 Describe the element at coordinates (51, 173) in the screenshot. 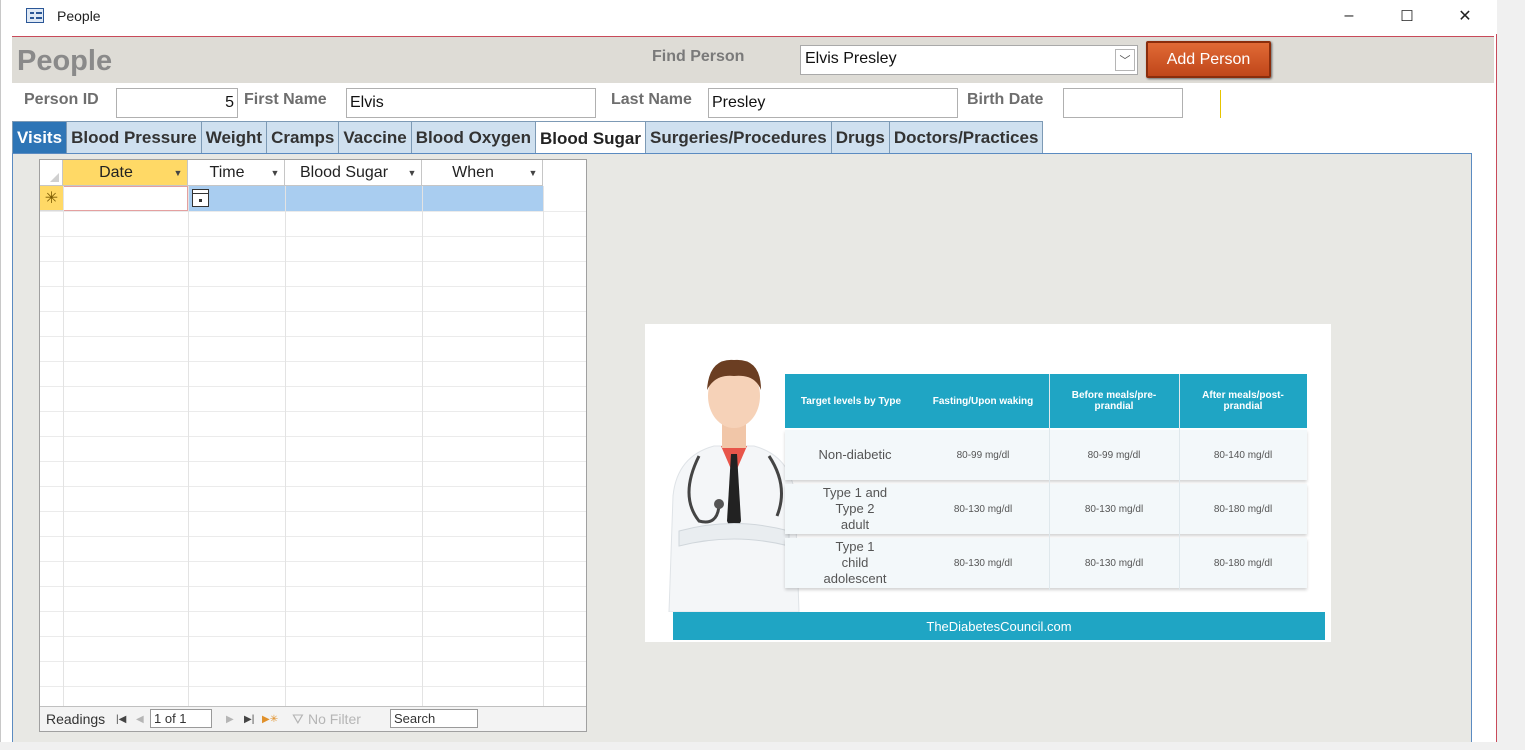

I see `select-all-corner` at that location.